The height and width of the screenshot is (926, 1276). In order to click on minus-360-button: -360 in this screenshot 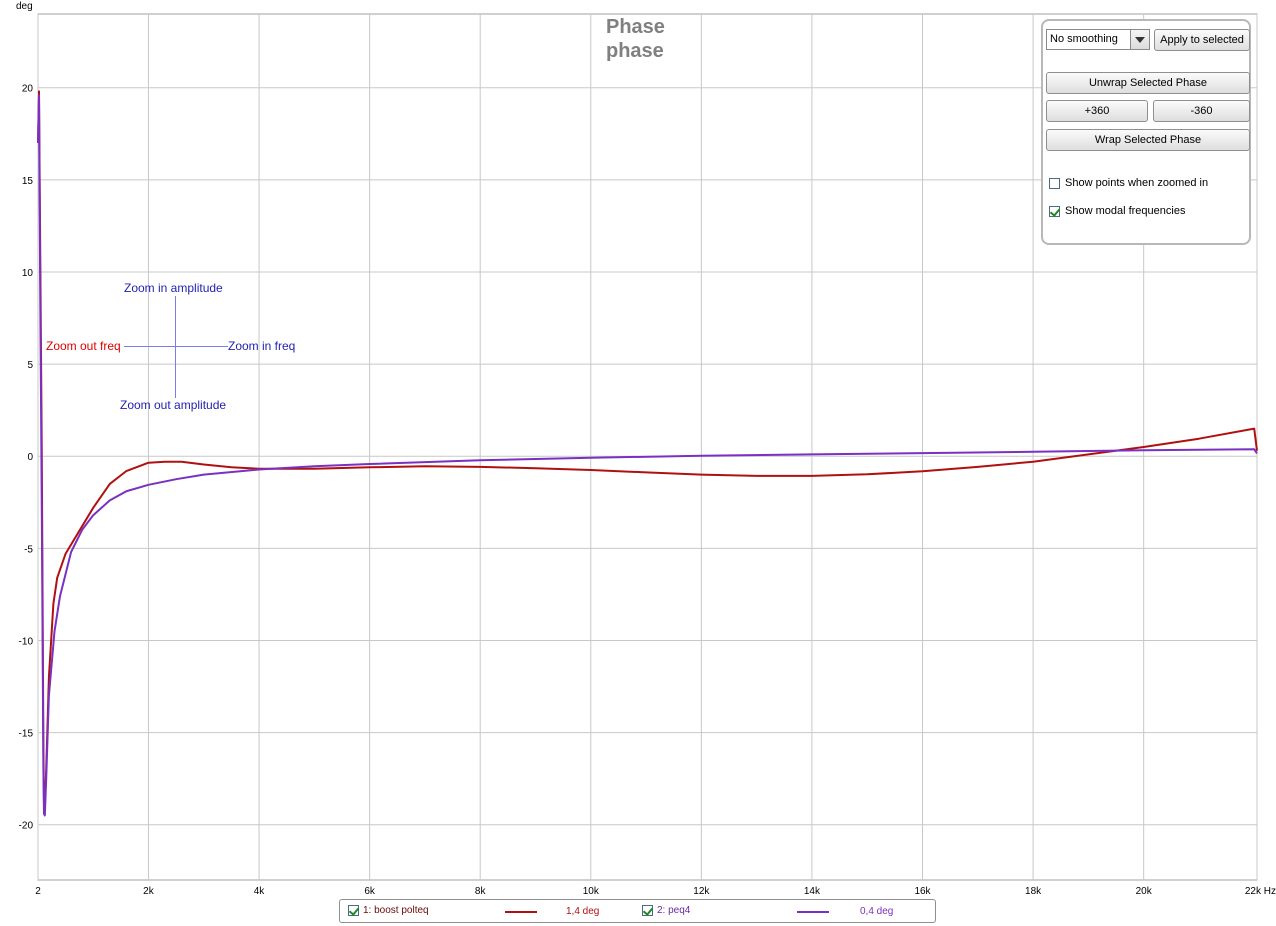, I will do `click(1201, 111)`.